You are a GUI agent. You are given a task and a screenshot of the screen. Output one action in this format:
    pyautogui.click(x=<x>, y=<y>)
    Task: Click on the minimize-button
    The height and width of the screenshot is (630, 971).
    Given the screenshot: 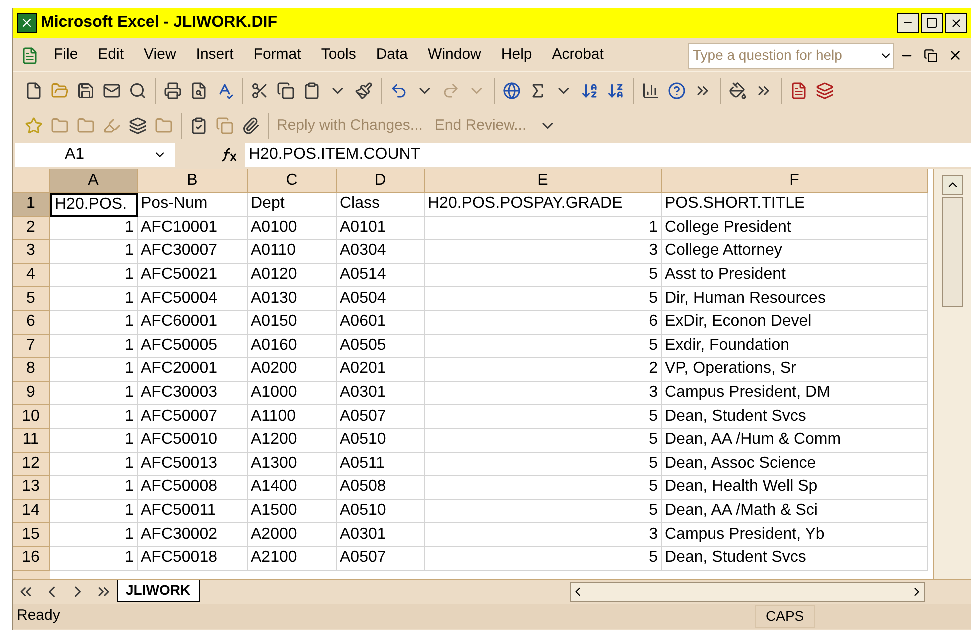 What is the action you would take?
    pyautogui.click(x=908, y=23)
    